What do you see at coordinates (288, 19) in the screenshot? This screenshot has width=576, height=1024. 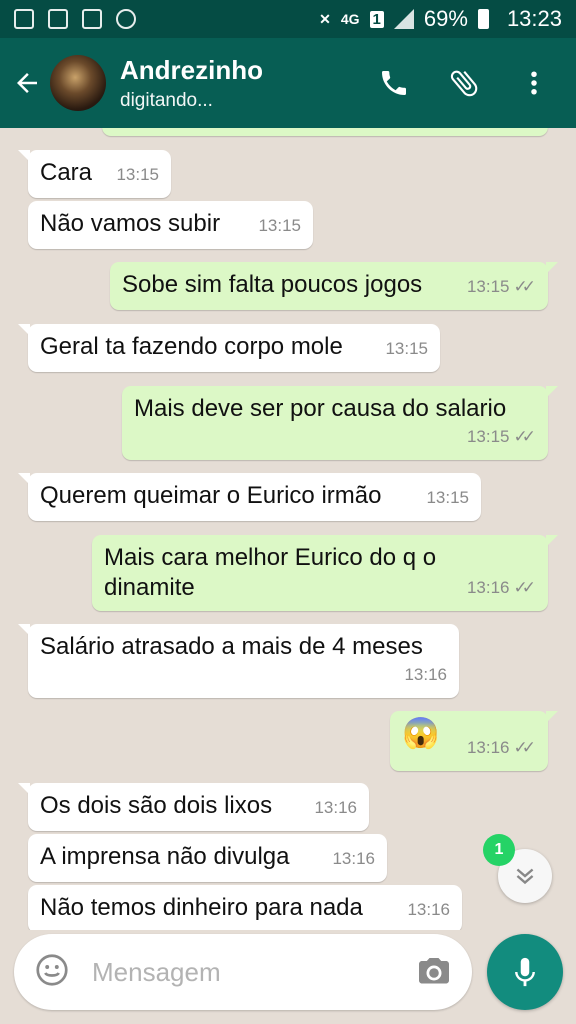 I see `status-bar: ✕ 4G 1 69% 13:23` at bounding box center [288, 19].